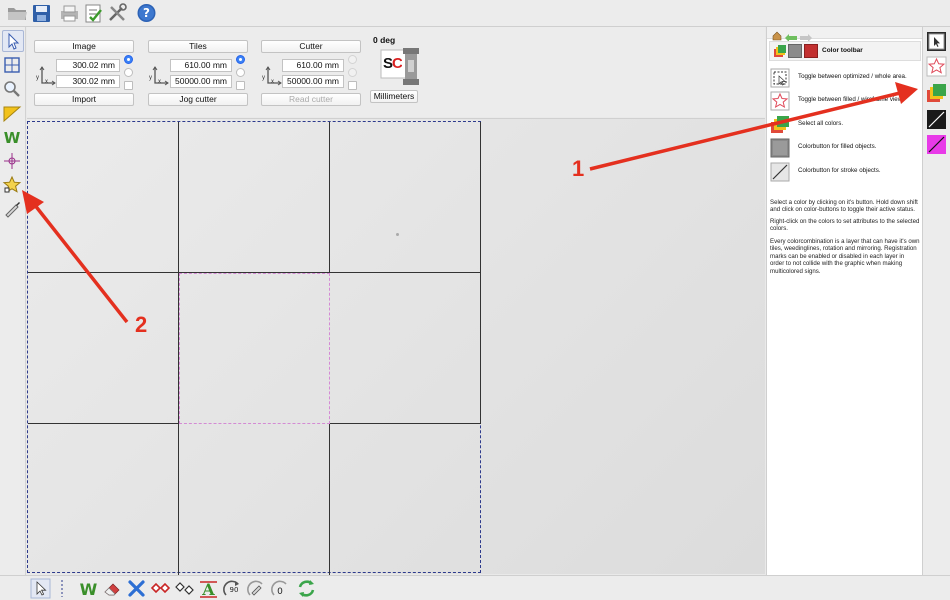 The image size is (950, 600). I want to click on image-height-field: 300.02 mm, so click(88, 81).